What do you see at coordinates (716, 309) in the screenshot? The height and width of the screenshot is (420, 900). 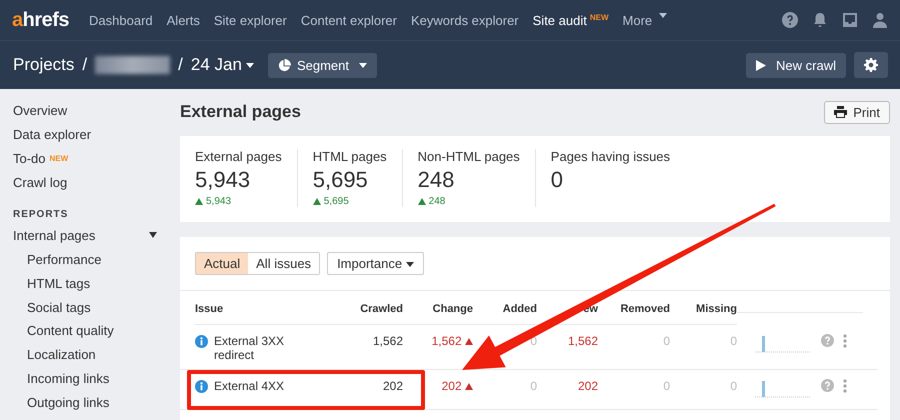 I see `column-header: Missing` at bounding box center [716, 309].